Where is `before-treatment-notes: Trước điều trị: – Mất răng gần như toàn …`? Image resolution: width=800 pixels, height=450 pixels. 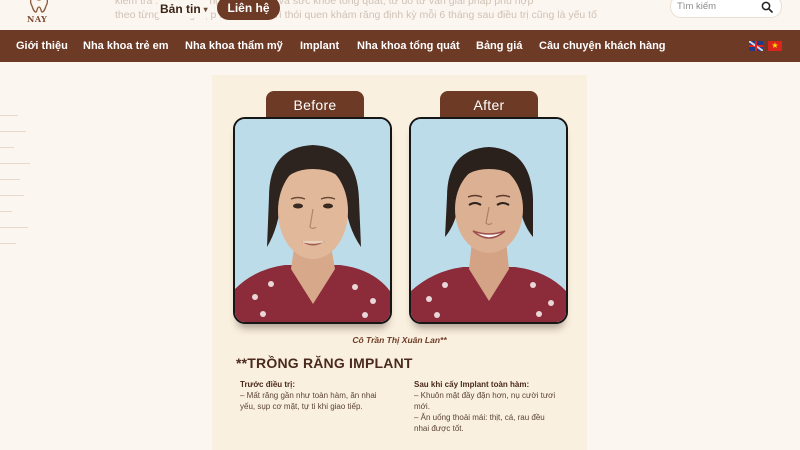 before-treatment-notes: Trước điều trị: – Mất răng gần như toàn … is located at coordinates (322, 395).